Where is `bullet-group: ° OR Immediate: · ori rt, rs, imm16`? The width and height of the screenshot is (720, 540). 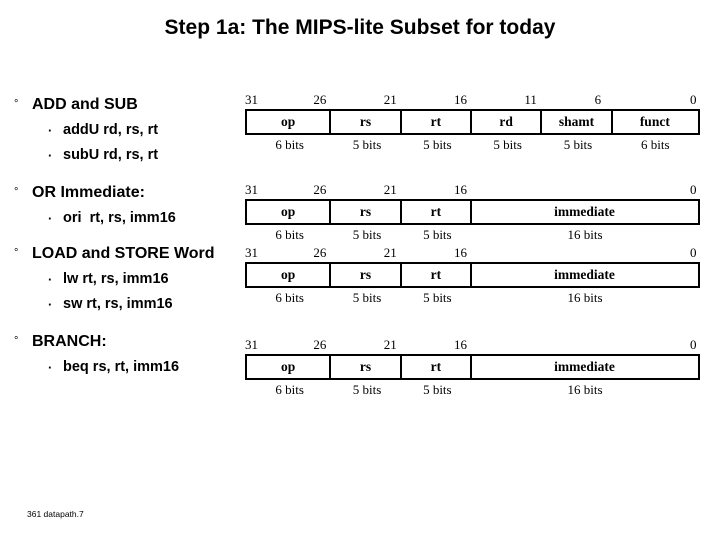 bullet-group: ° OR Immediate: · ori rt, rs, imm16 is located at coordinates (129, 205).